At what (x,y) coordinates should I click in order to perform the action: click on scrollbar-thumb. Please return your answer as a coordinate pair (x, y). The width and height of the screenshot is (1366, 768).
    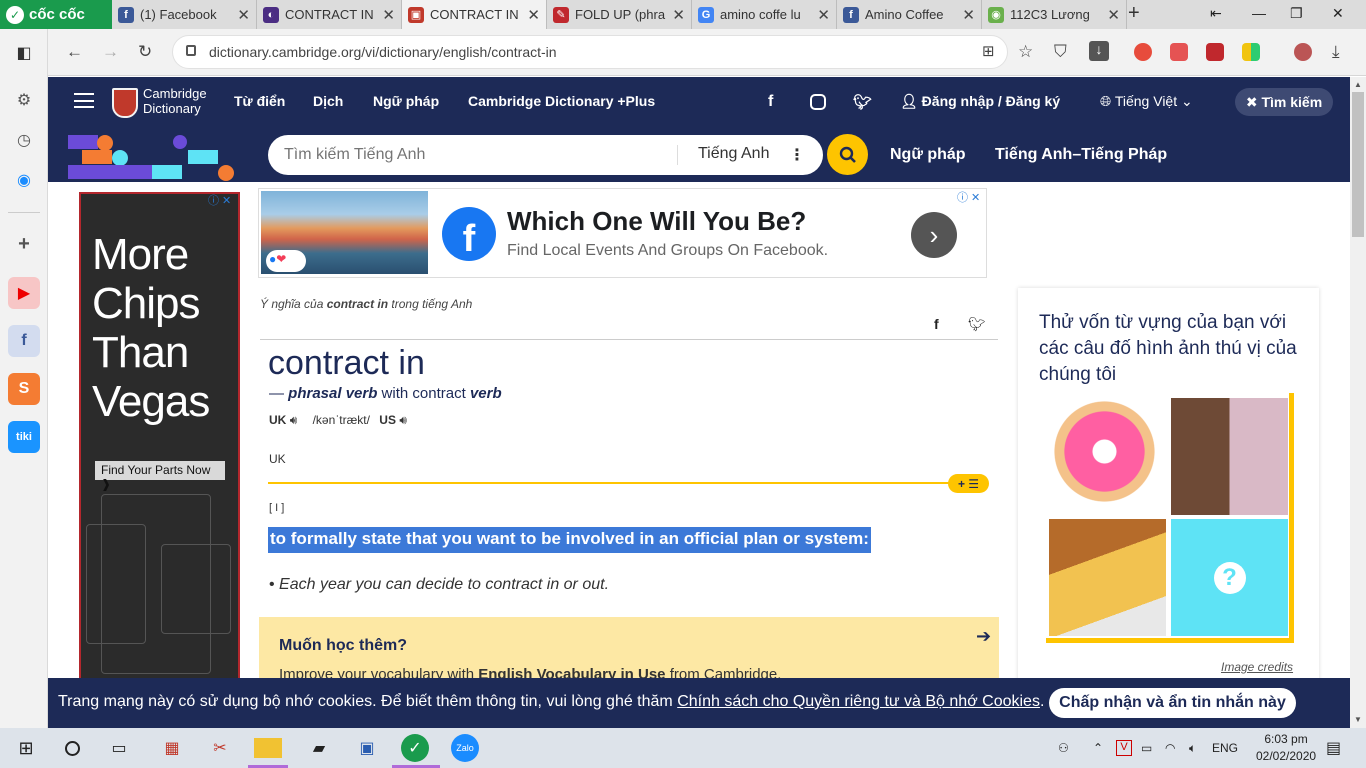
    Looking at the image, I should click on (1358, 164).